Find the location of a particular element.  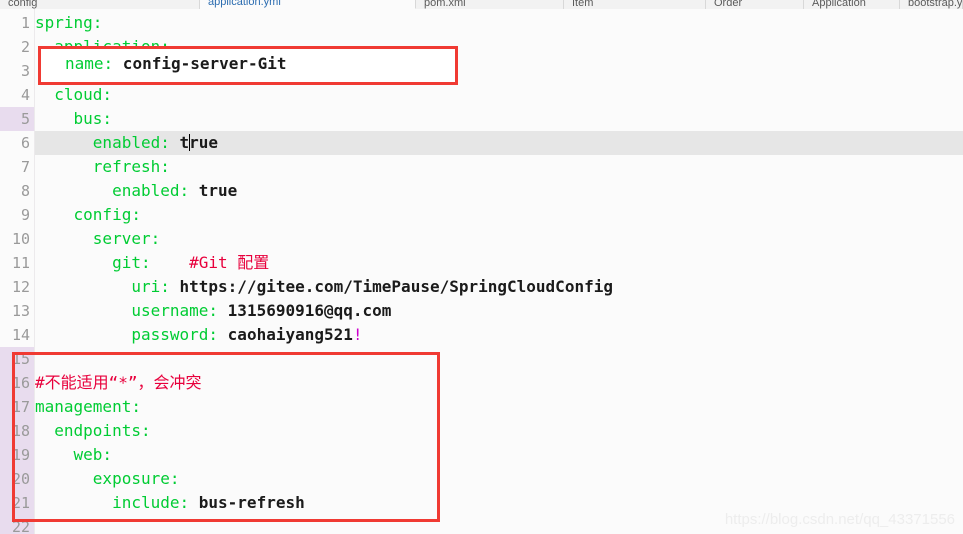

line-number: 3 is located at coordinates (25, 71).